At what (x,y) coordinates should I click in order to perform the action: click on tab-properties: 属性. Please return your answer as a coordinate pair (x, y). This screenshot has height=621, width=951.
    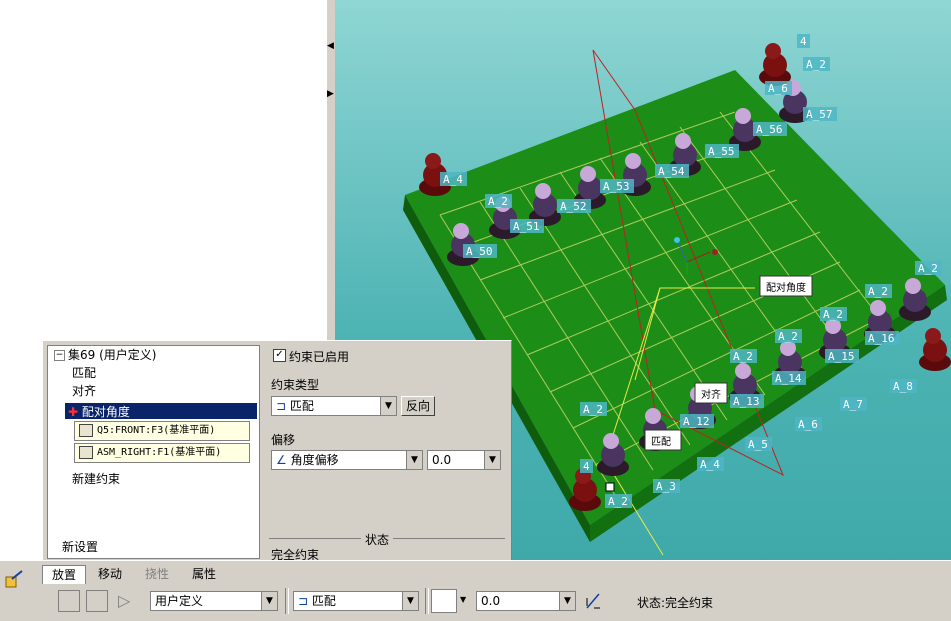
    Looking at the image, I should click on (204, 574).